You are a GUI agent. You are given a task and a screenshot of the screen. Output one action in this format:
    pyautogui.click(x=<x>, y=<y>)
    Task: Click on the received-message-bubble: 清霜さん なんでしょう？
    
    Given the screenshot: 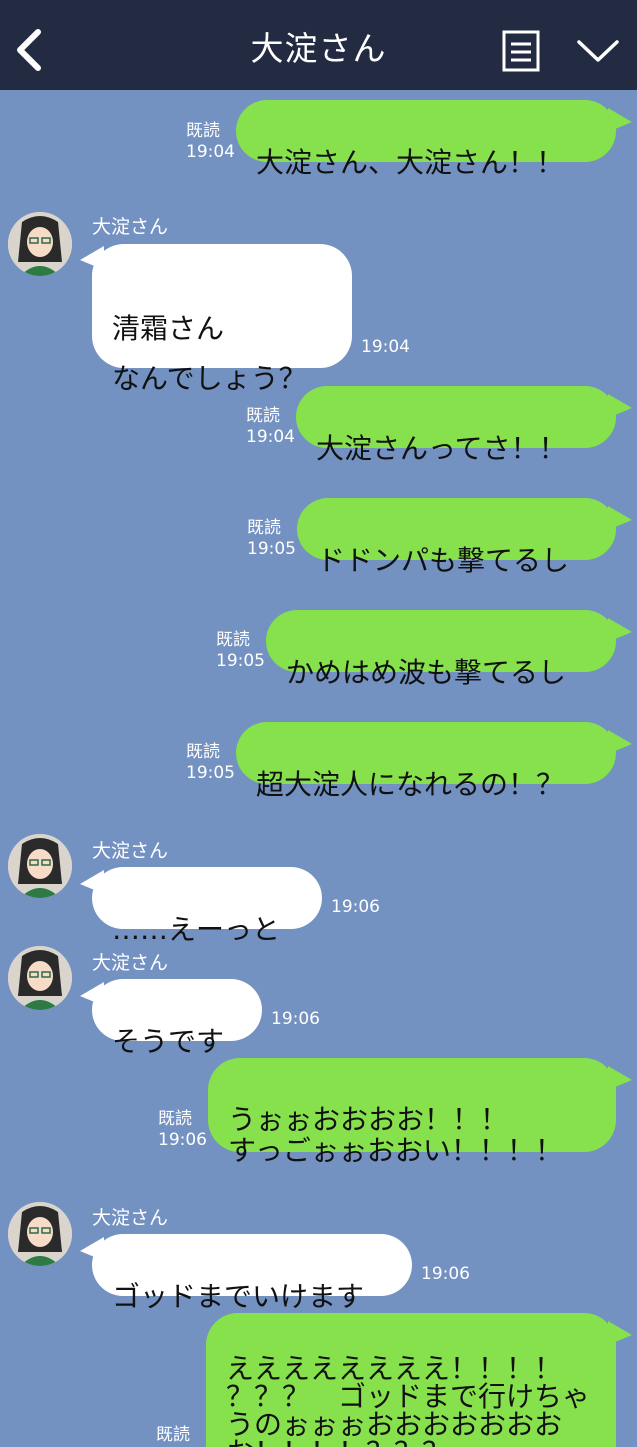 What is the action you would take?
    pyautogui.click(x=222, y=319)
    